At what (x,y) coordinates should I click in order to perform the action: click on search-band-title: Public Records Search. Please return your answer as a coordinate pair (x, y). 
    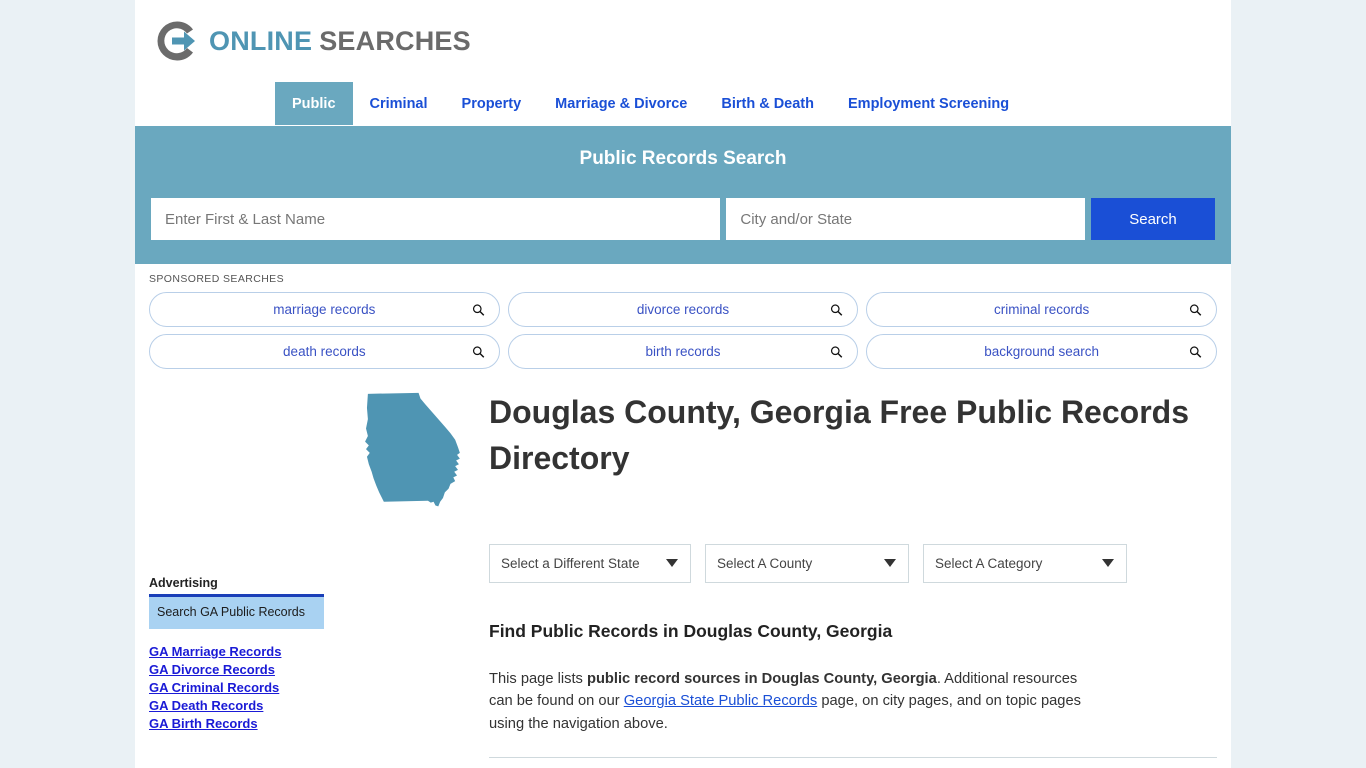
    Looking at the image, I should click on (683, 158).